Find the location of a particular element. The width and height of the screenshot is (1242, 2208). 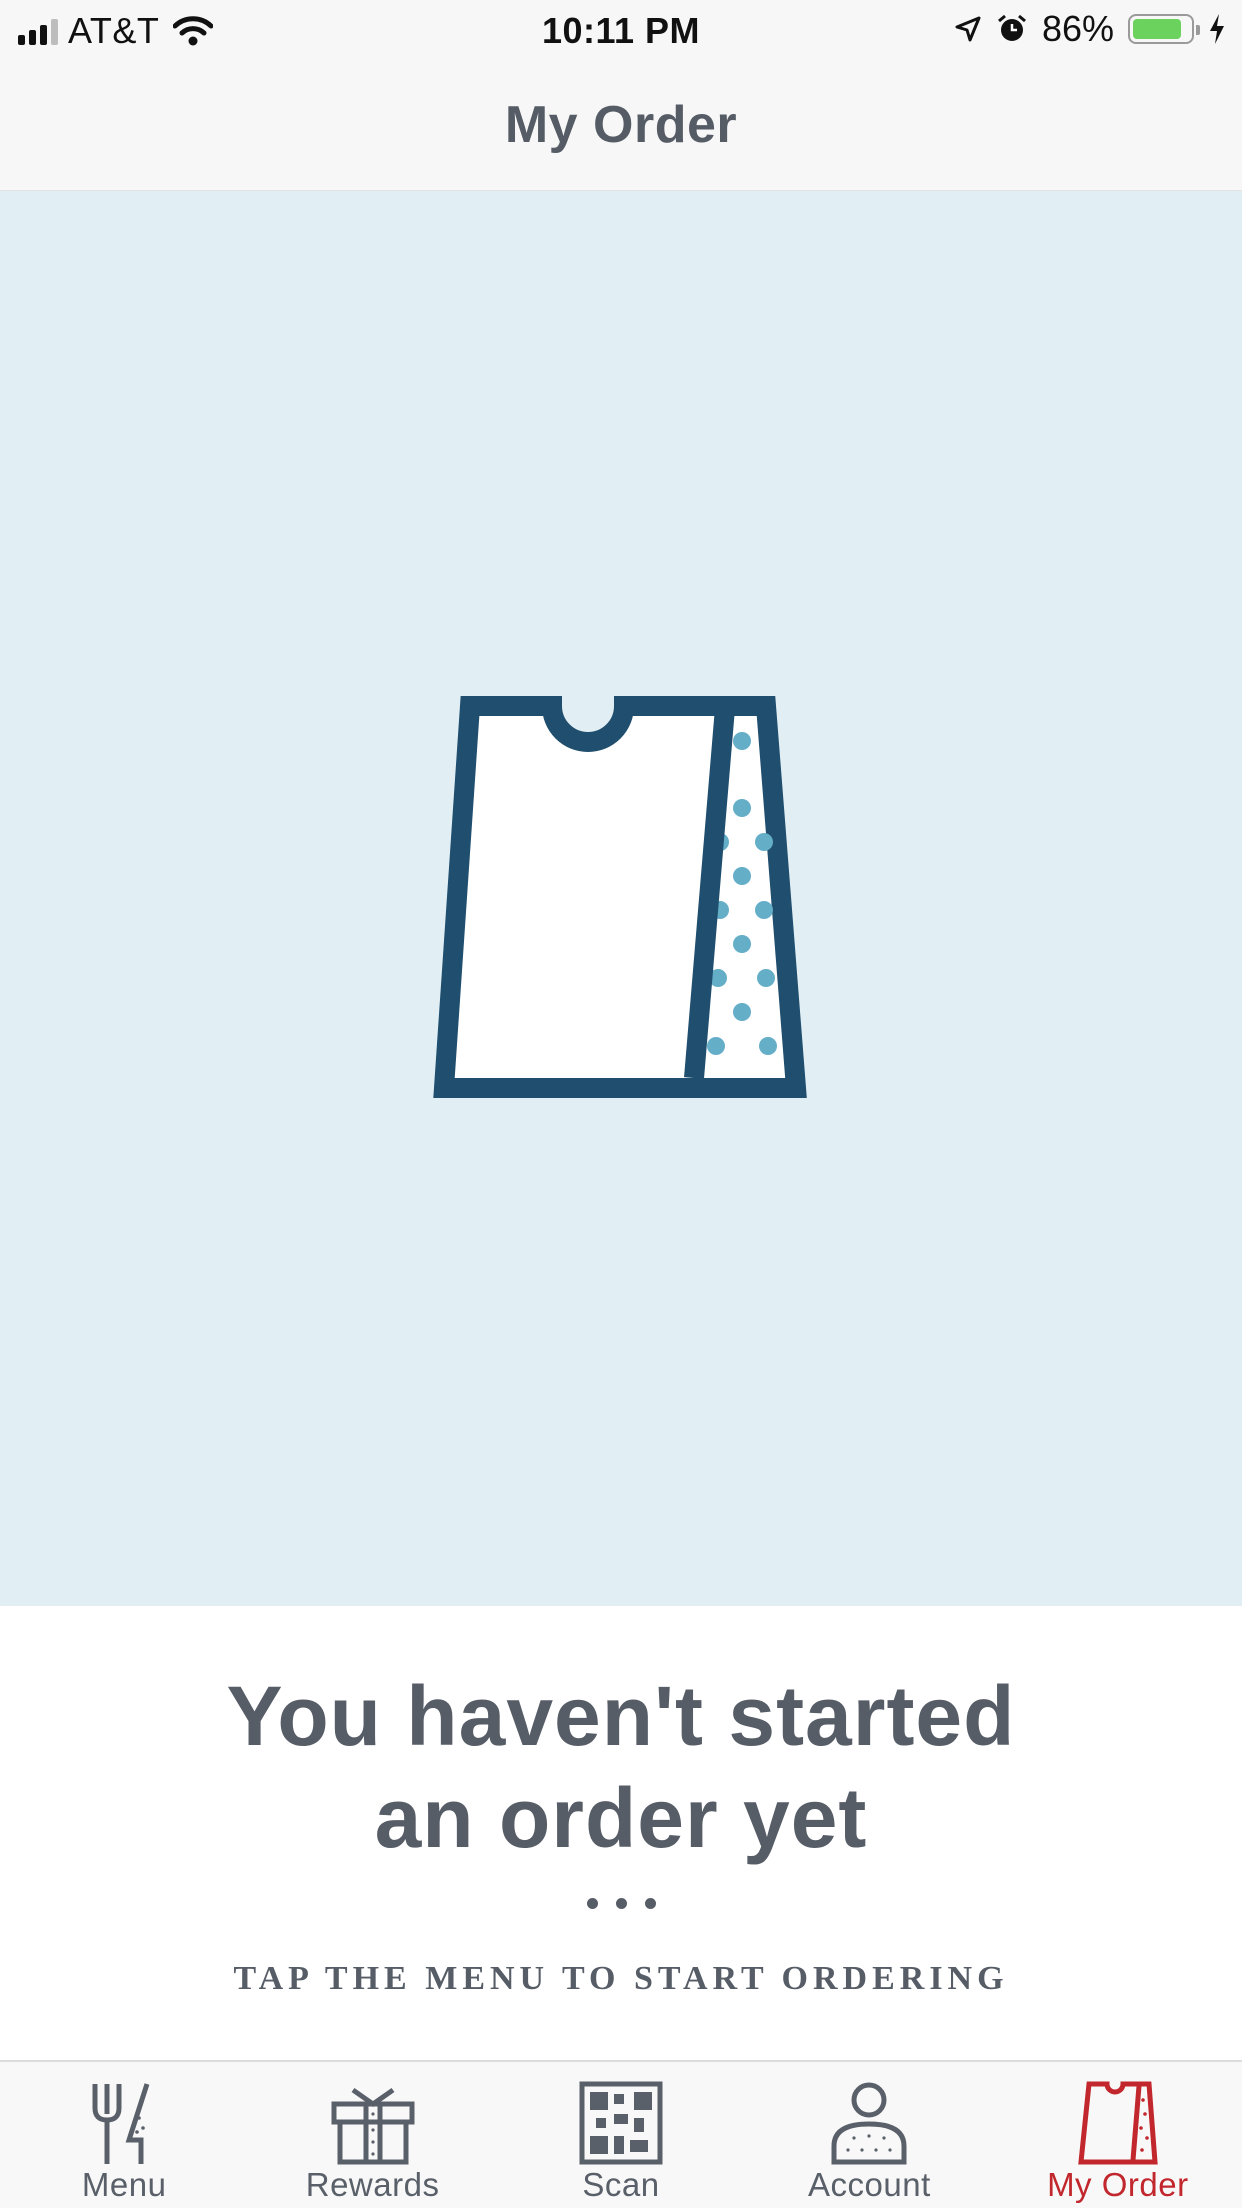

battery-icon is located at coordinates (1164, 29).